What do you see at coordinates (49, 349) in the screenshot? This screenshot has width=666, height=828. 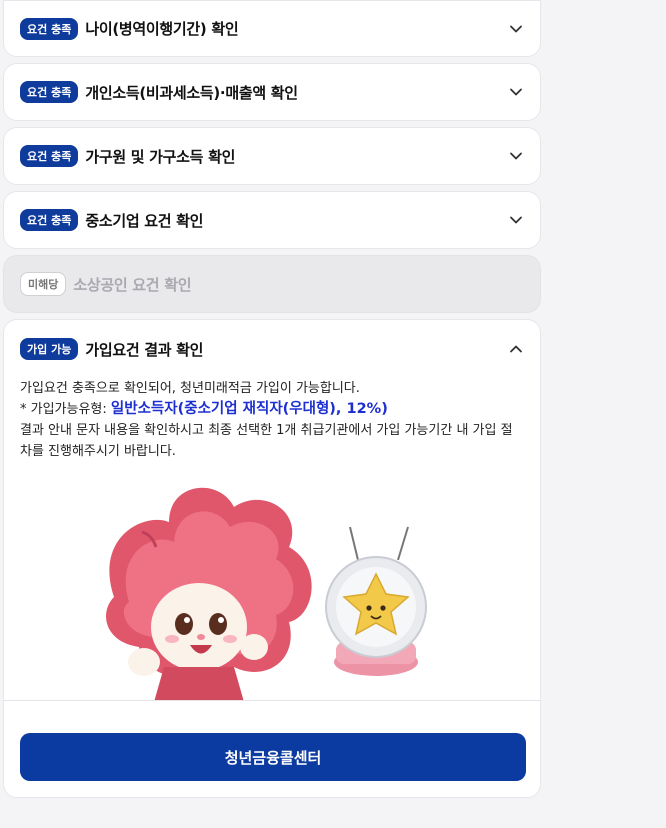 I see `result-badge: 가입 가능` at bounding box center [49, 349].